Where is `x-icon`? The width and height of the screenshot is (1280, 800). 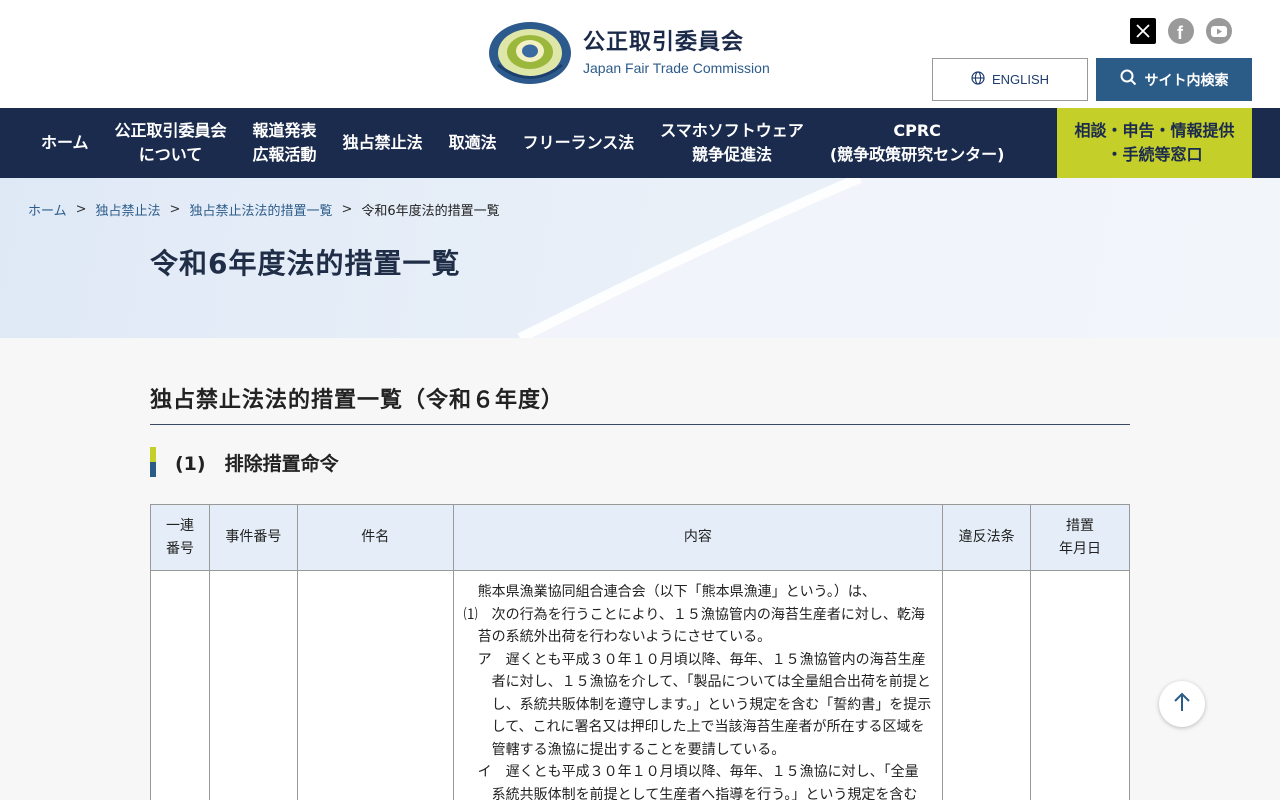
x-icon is located at coordinates (1143, 31).